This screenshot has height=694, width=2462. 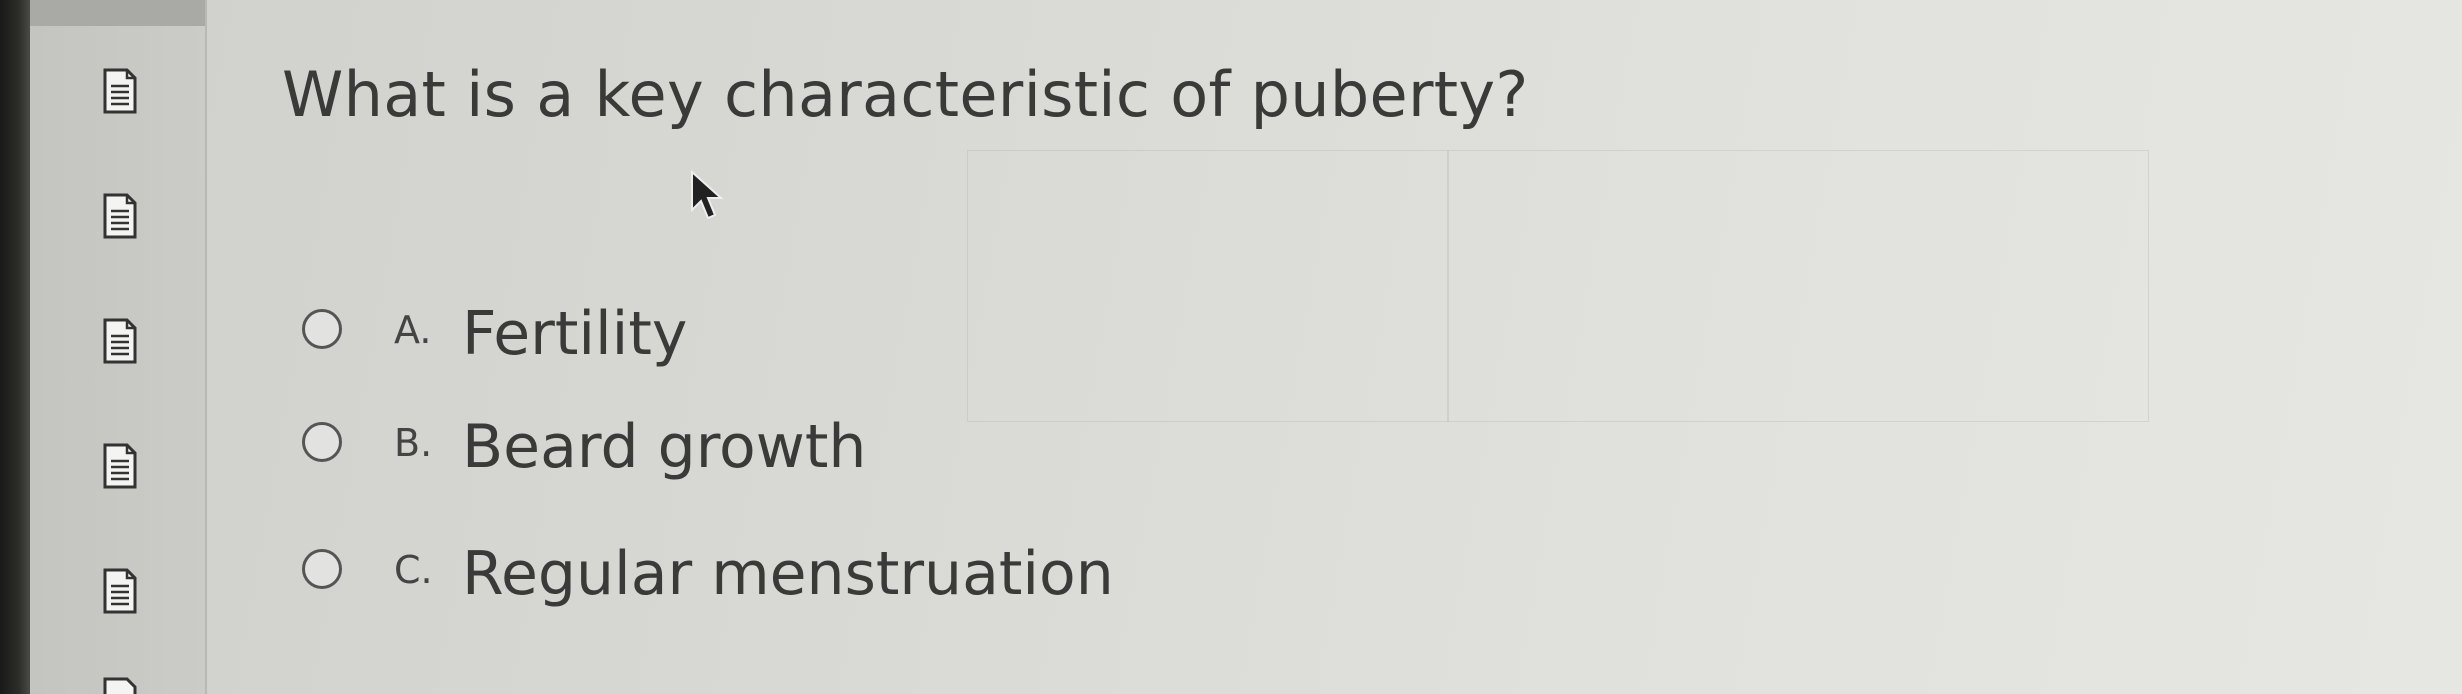 What do you see at coordinates (664, 447) in the screenshot?
I see `option-label: Beard growth` at bounding box center [664, 447].